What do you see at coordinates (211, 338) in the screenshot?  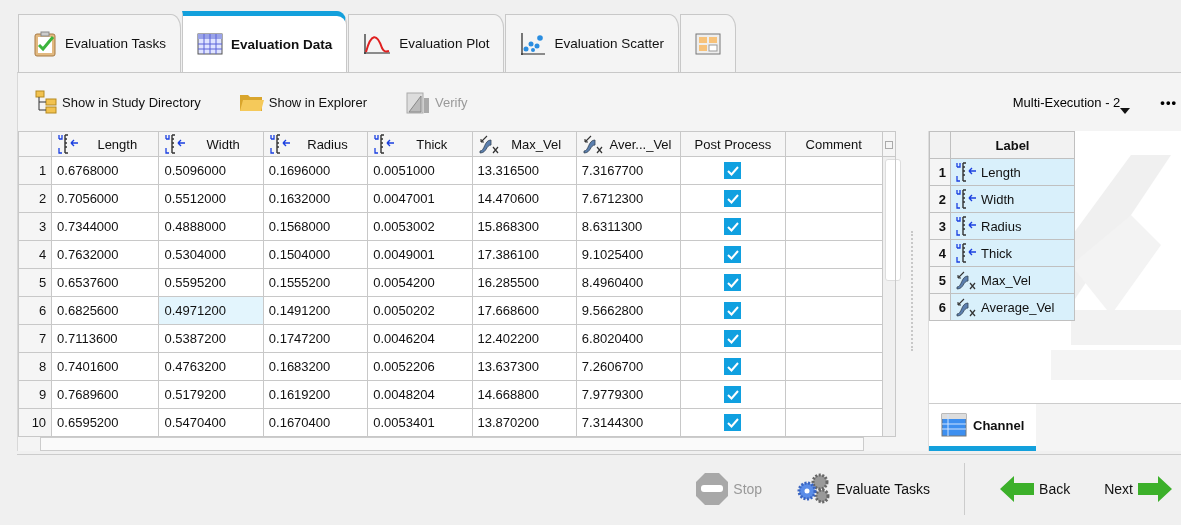 I see `table-cell: 0.5387200` at bounding box center [211, 338].